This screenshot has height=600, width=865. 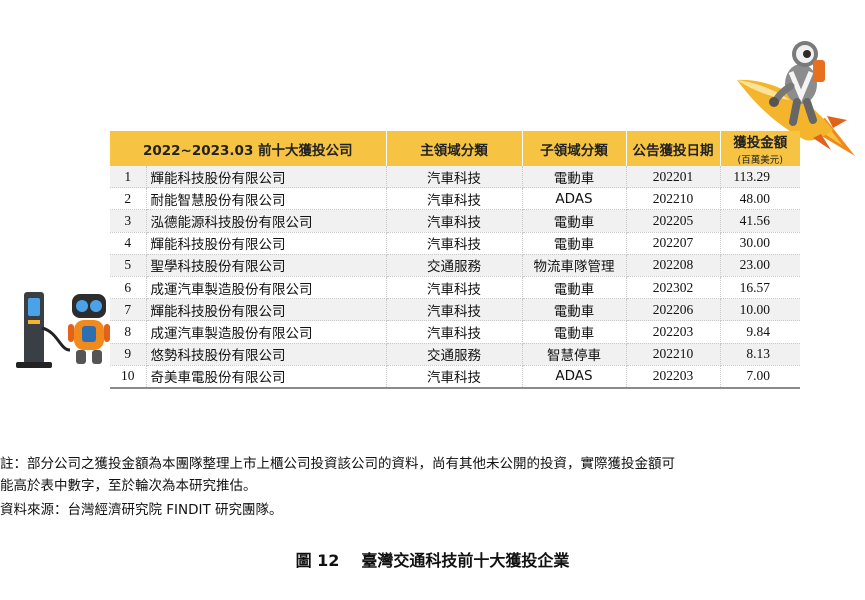 I want to click on cell-amount: 16.57, so click(x=760, y=288).